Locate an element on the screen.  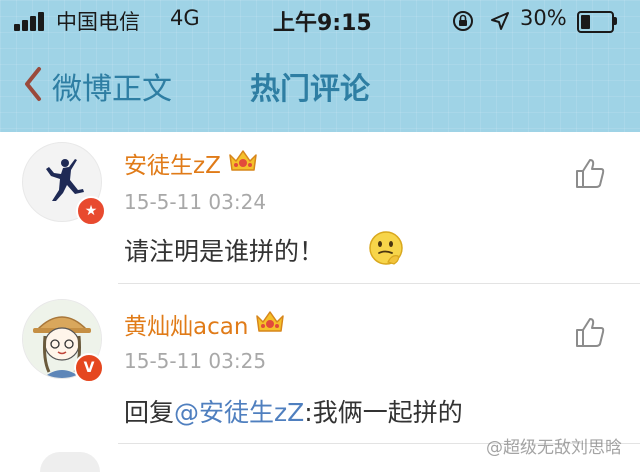
comment-text: 回复@安徒生zZ:我俩一起拼的 is located at coordinates (293, 411).